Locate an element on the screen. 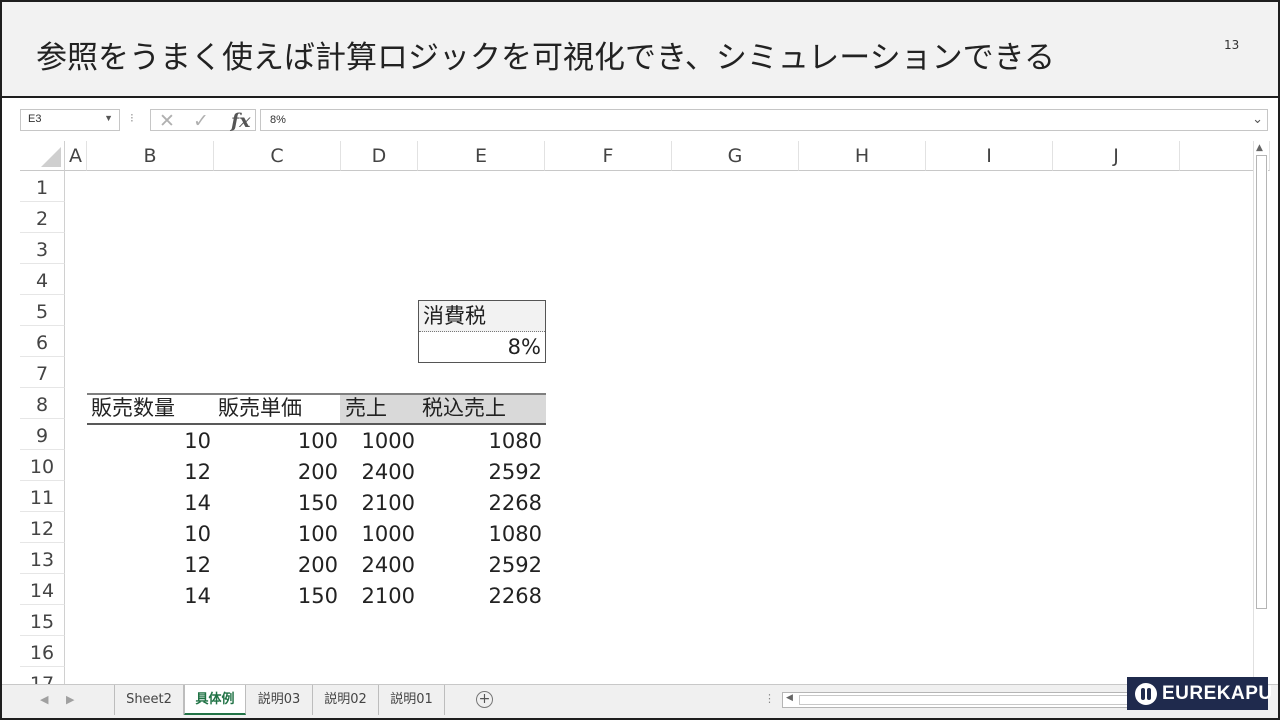  vertical-scroll-thumb is located at coordinates (1261, 382).